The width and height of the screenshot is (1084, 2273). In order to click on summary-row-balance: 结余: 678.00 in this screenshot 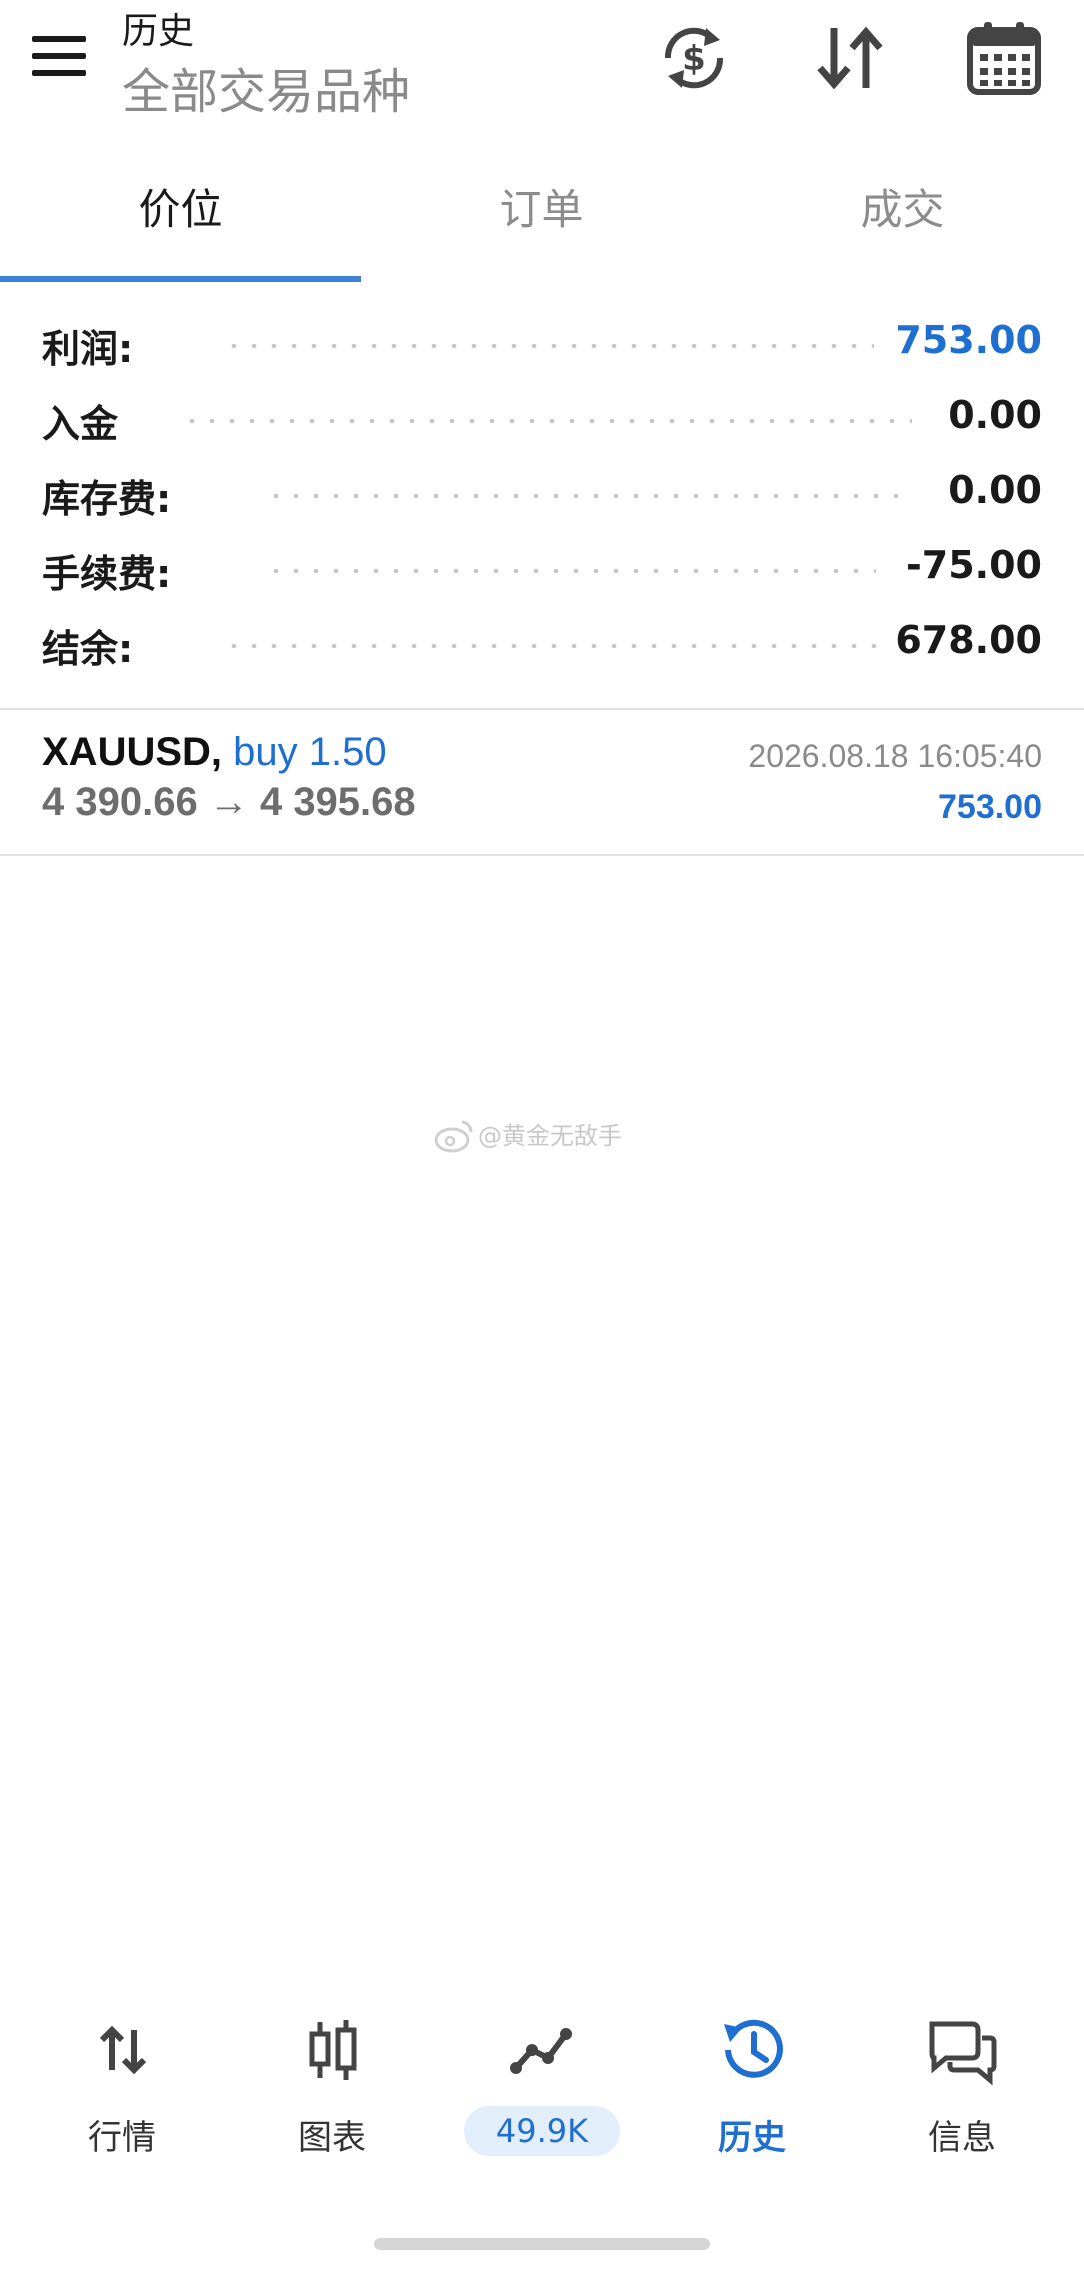, I will do `click(542, 647)`.